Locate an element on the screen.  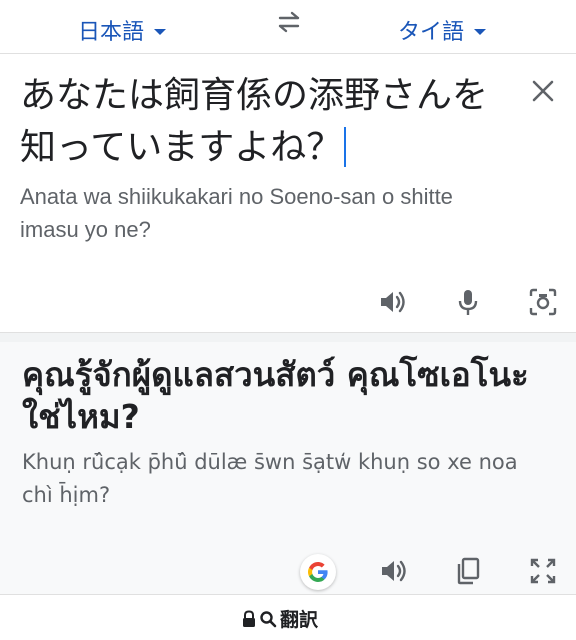
source-language-select: 日本語 is located at coordinates (122, 30).